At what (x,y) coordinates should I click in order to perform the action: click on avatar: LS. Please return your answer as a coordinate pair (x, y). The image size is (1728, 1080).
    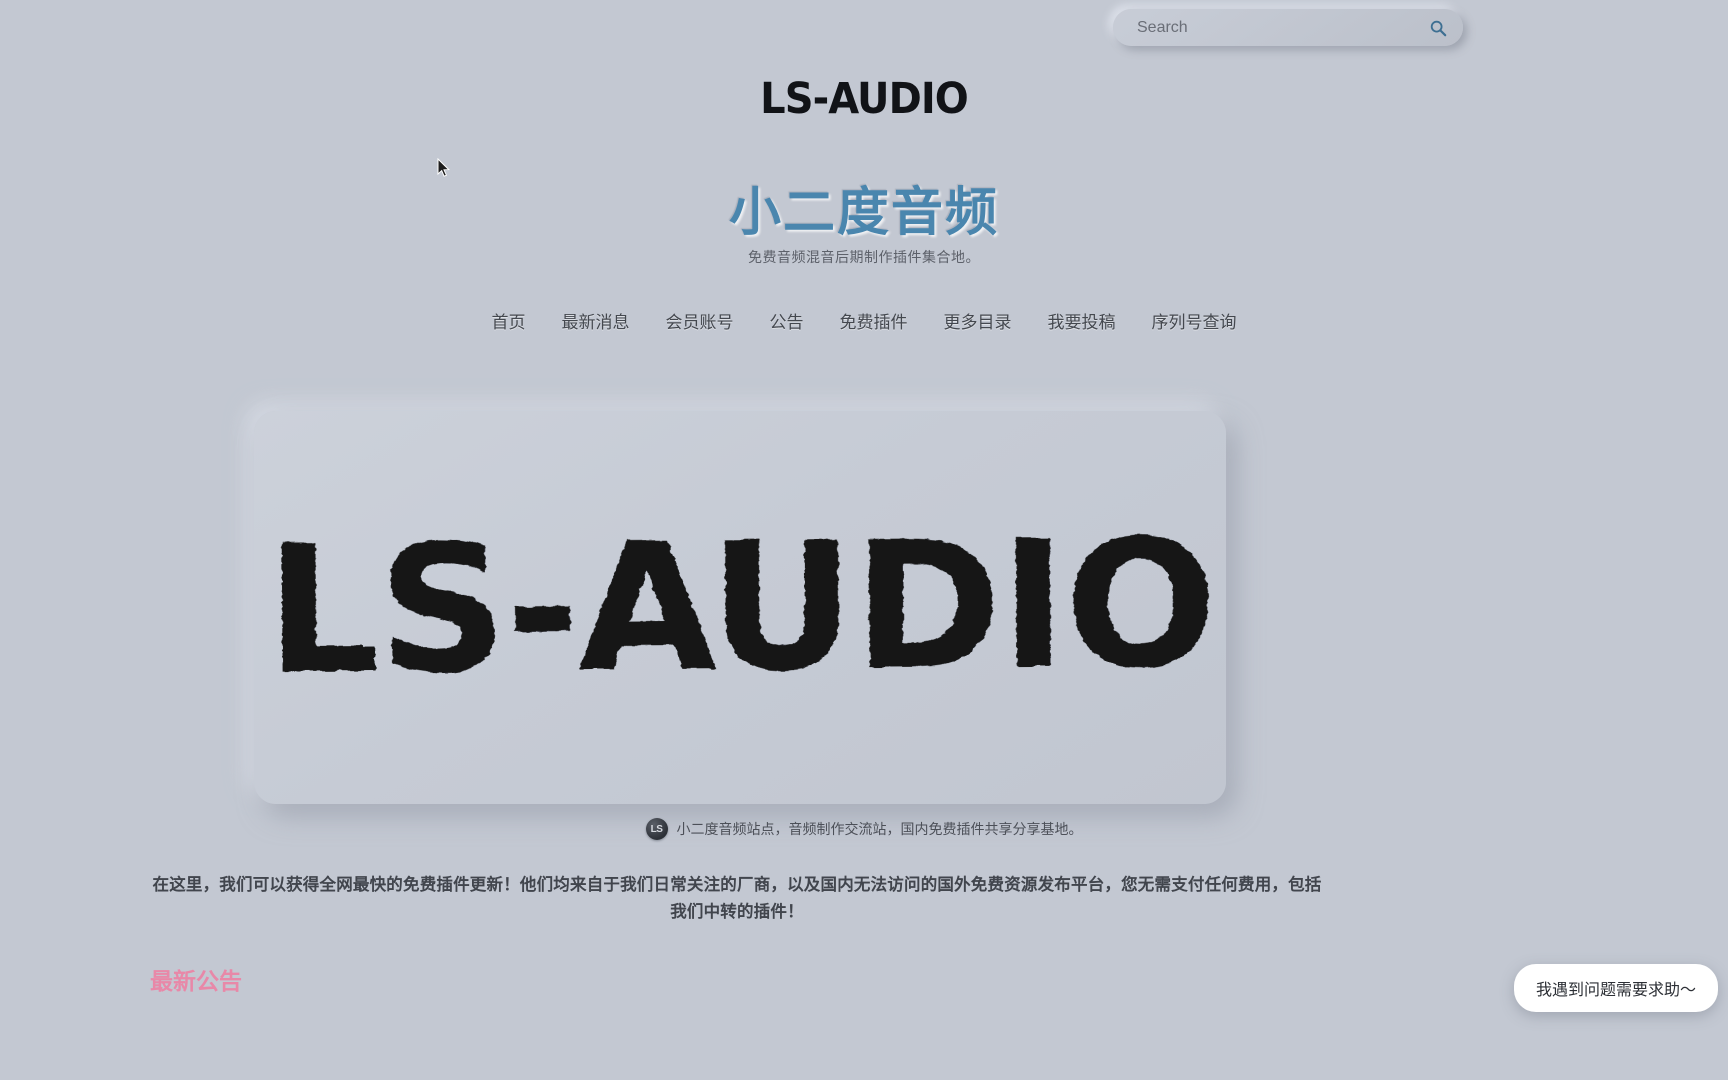
    Looking at the image, I should click on (656, 829).